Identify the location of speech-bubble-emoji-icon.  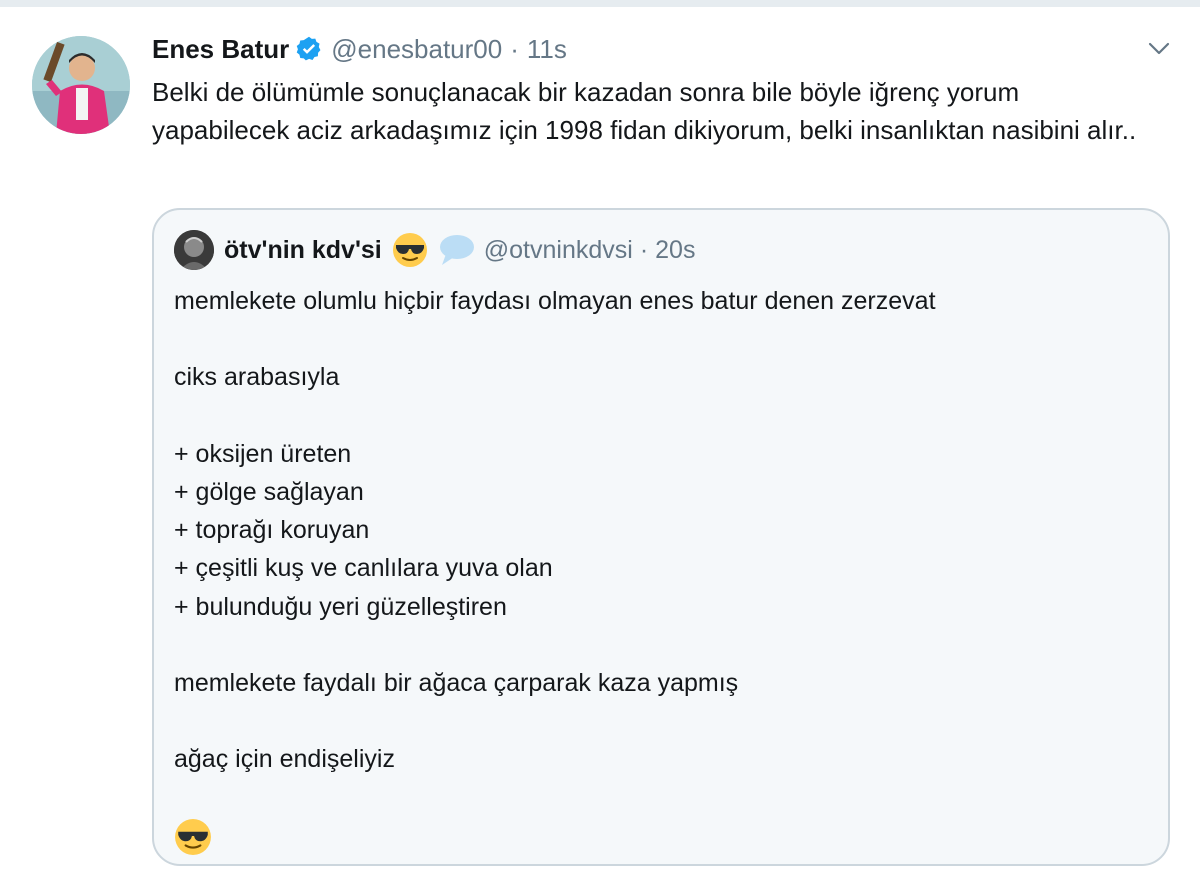
(456, 250).